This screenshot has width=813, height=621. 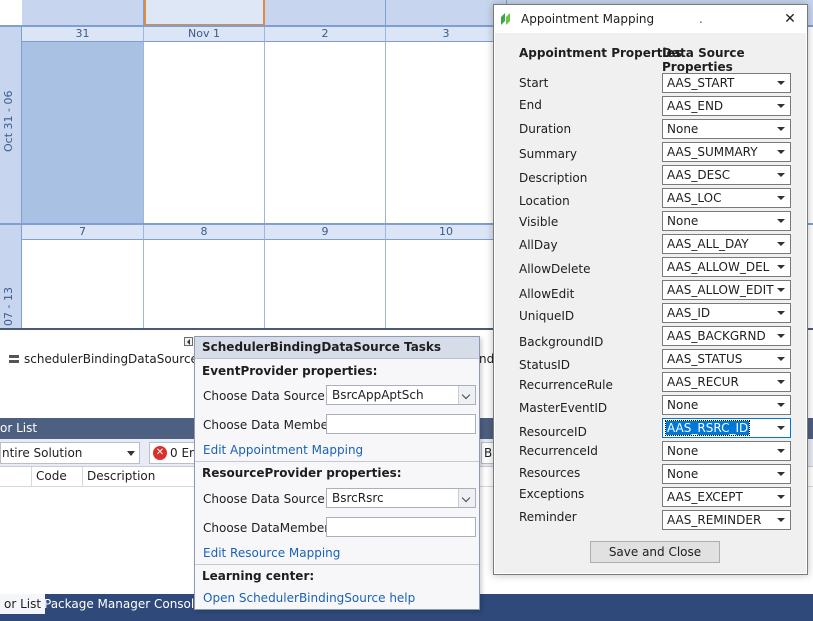 I want to click on data-source-property-select: AAS_RECUR, so click(x=726, y=382).